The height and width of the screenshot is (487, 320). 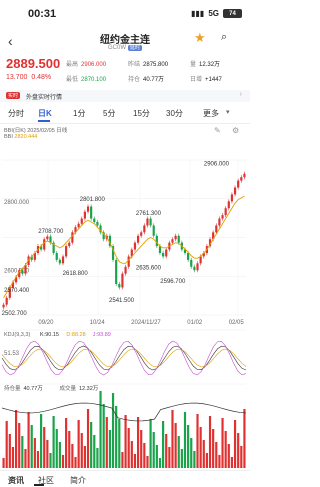 I want to click on high-value: 最高 2906.000, so click(x=86, y=65).